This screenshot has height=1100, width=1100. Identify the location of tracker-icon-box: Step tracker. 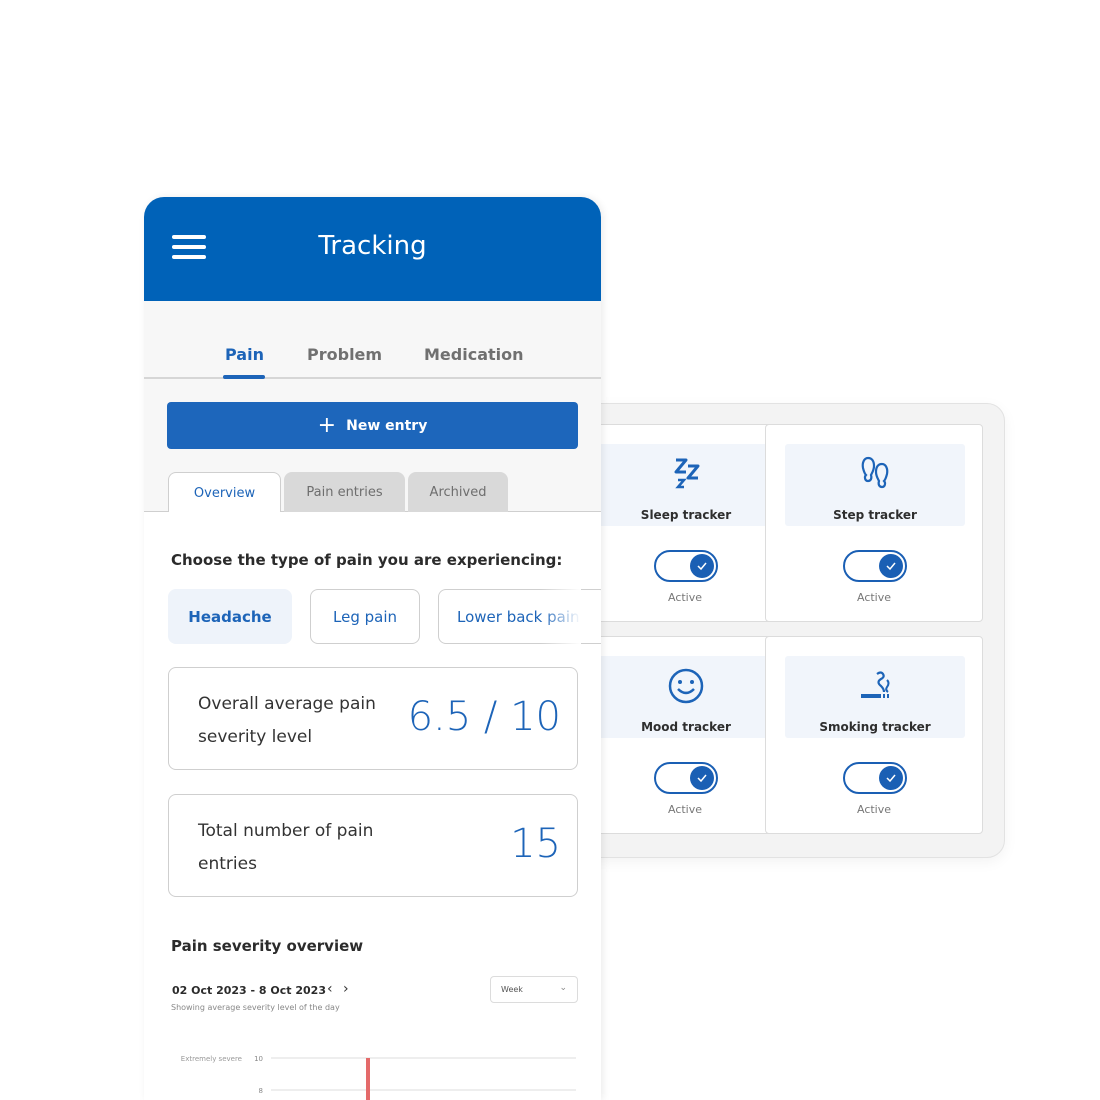
(875, 485).